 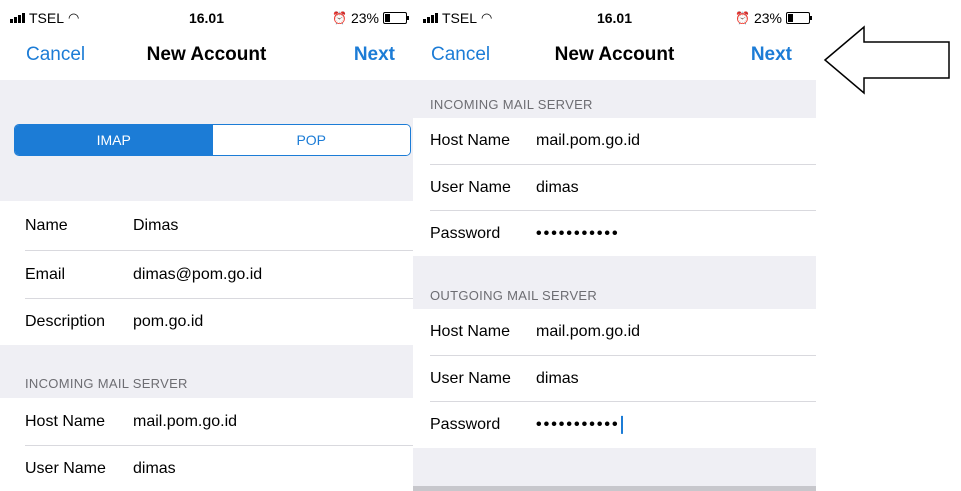 I want to click on email-label: Email, so click(x=45, y=274).